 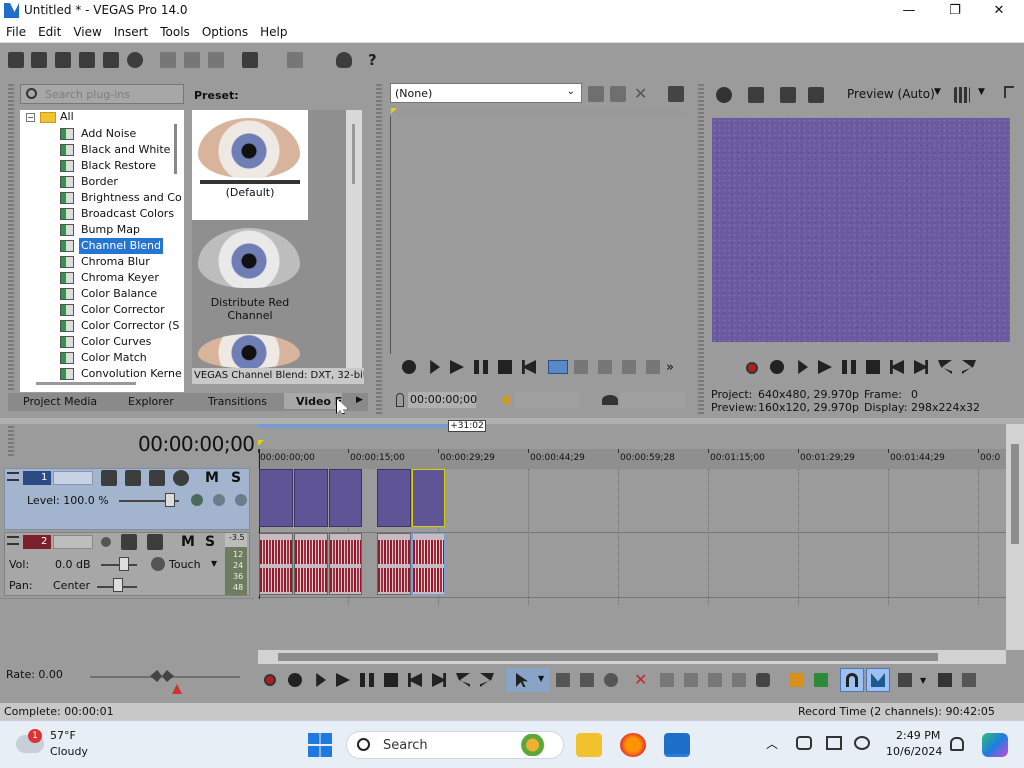 I want to click on clear-icon: ✕, so click(x=640, y=93).